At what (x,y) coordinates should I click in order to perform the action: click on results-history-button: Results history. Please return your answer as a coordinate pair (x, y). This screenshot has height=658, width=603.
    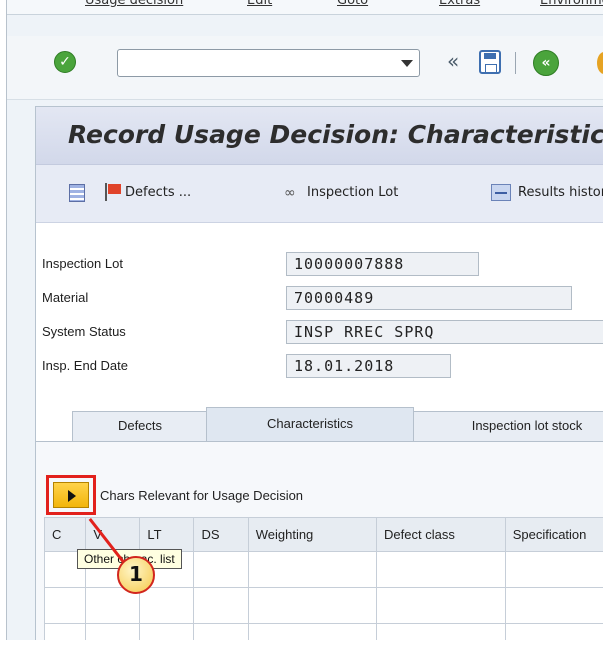
    Looking at the image, I should click on (560, 192).